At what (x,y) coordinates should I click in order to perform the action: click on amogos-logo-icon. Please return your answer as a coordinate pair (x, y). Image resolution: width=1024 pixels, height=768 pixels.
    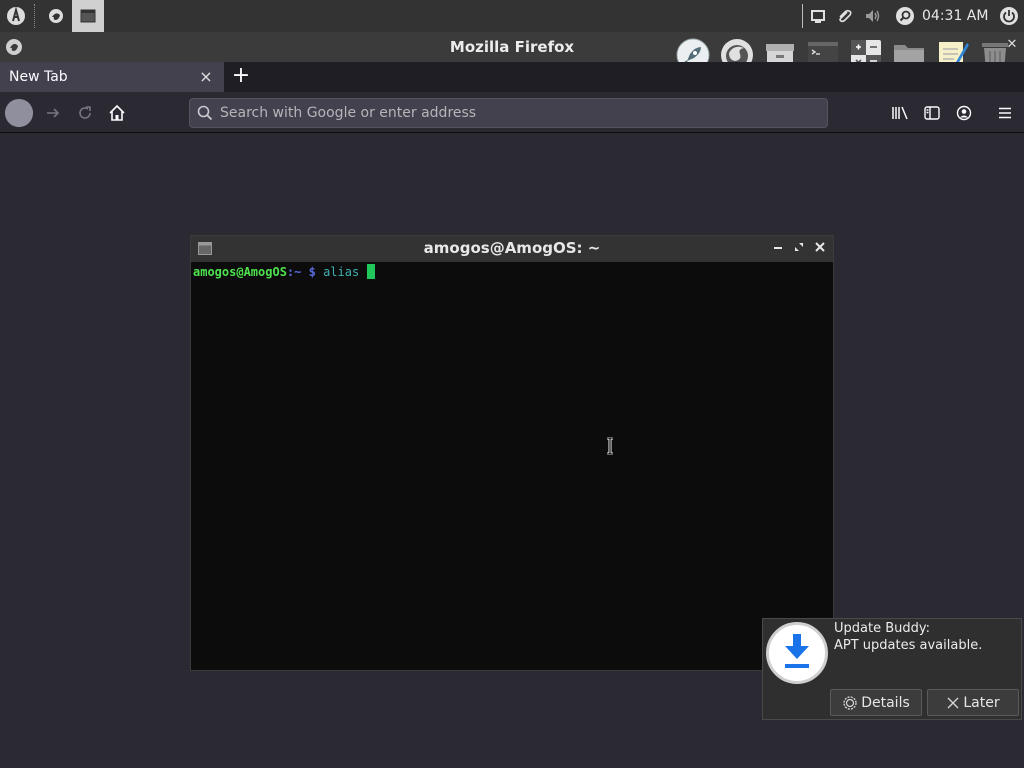
    Looking at the image, I should click on (16, 15).